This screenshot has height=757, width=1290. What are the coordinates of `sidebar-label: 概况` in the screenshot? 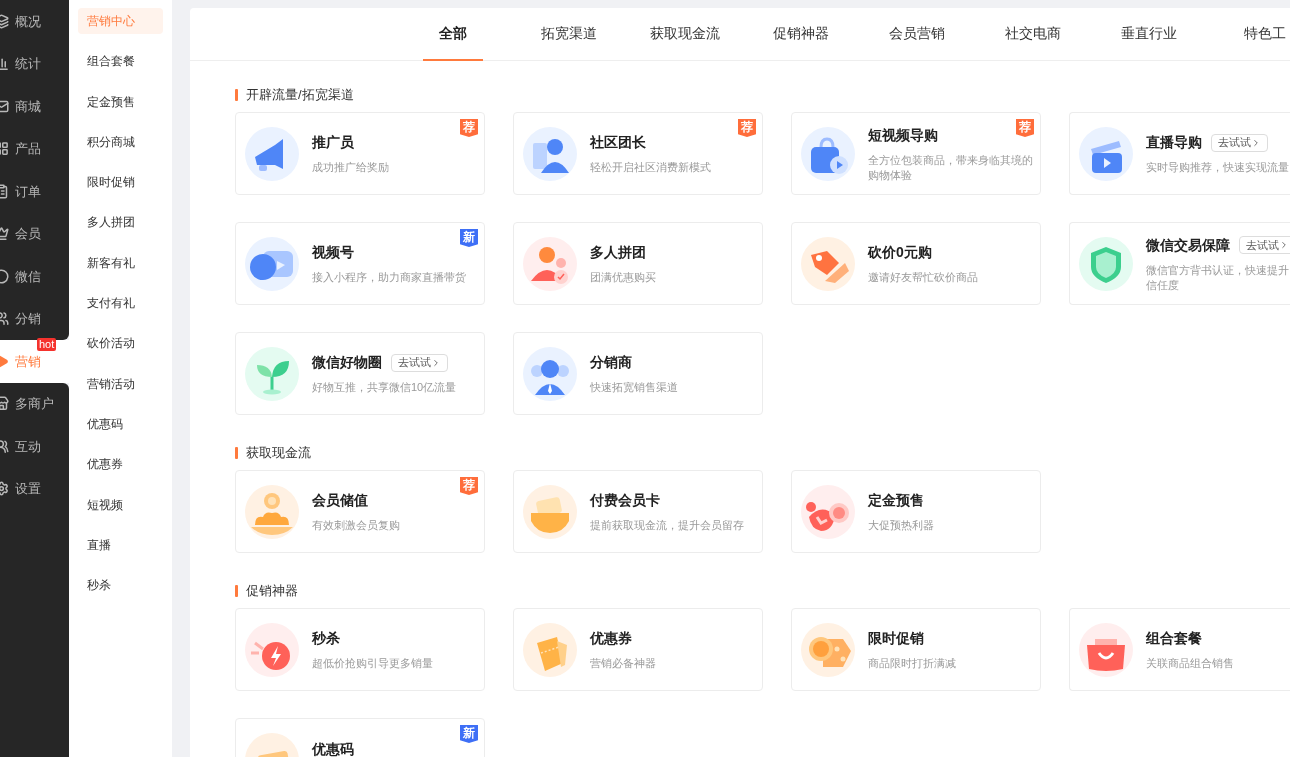 It's located at (28, 21).